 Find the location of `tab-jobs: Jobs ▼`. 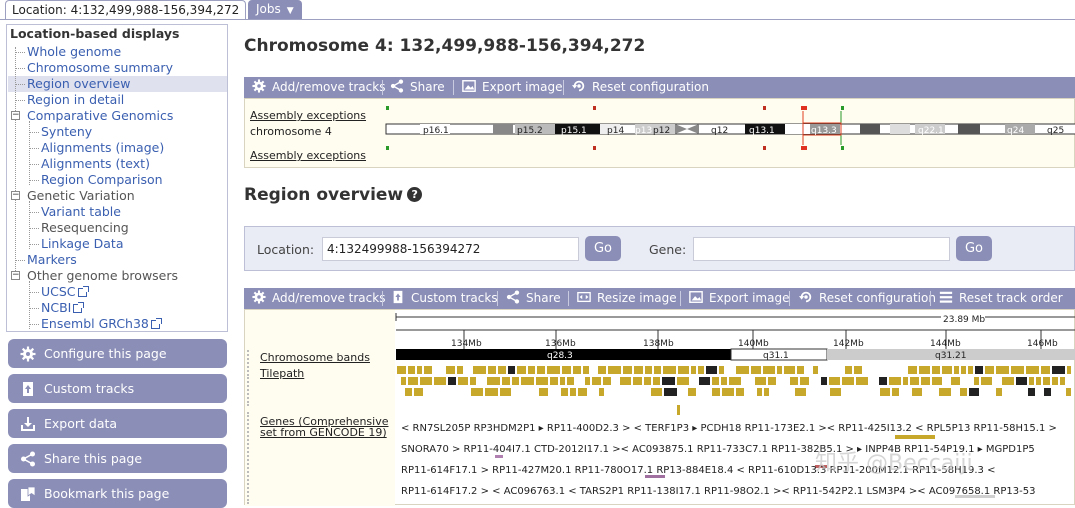

tab-jobs: Jobs ▼ is located at coordinates (275, 9).